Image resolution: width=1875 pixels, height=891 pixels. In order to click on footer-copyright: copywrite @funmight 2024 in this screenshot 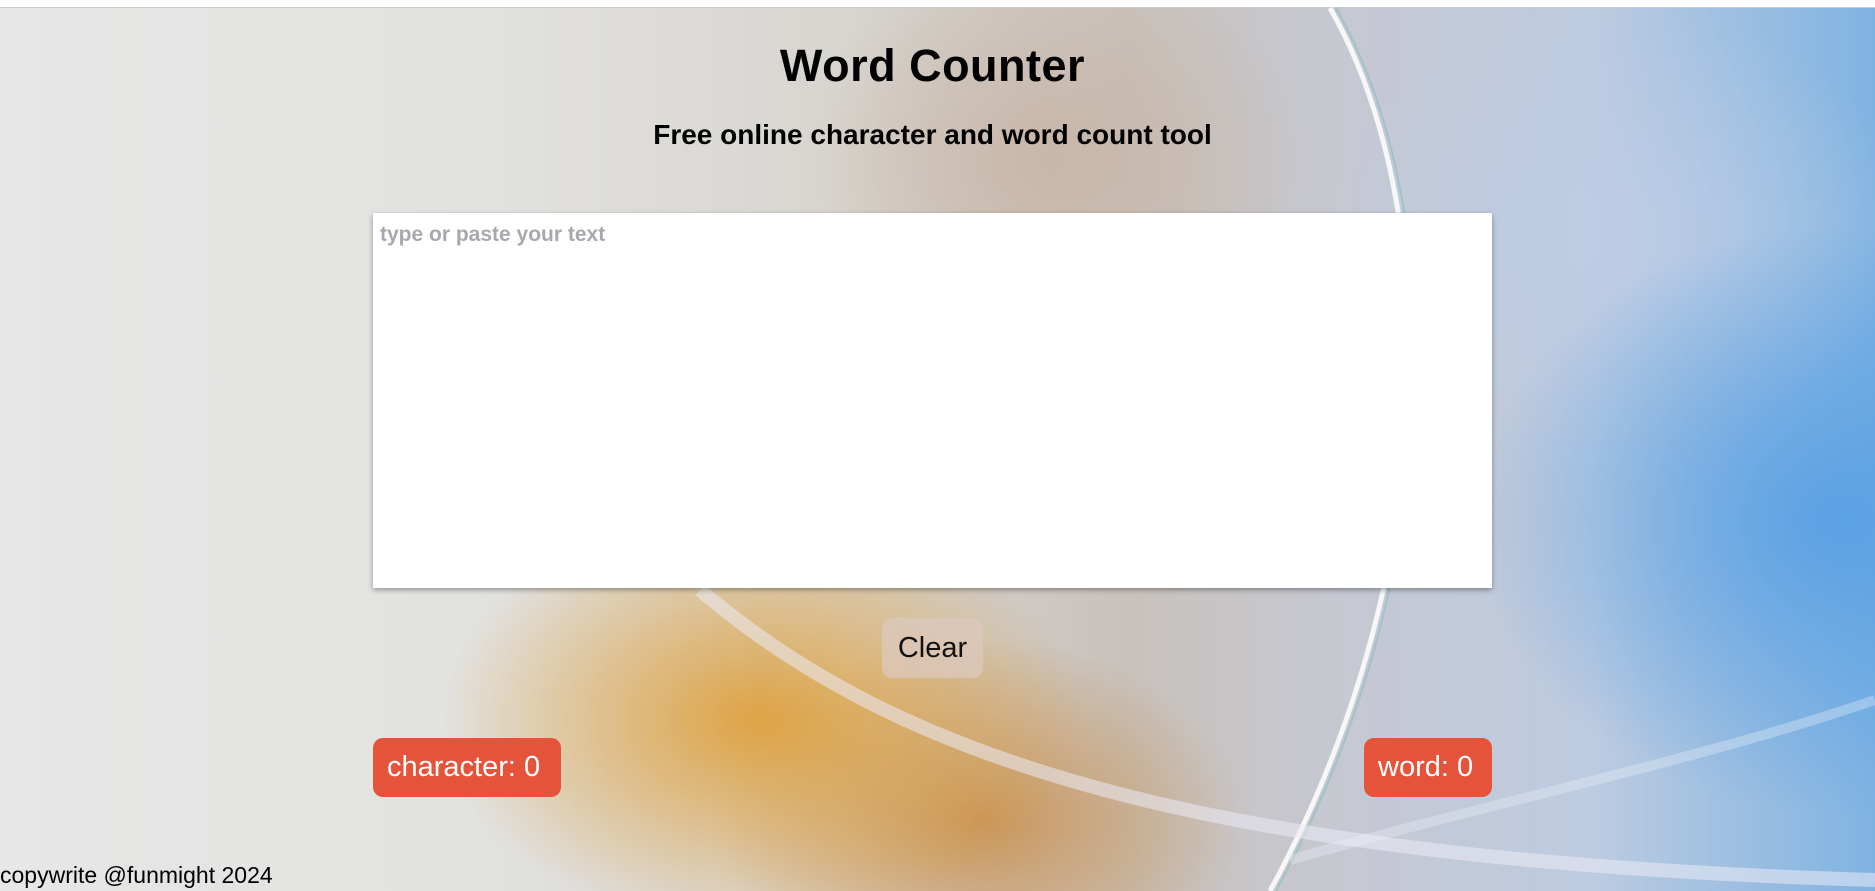, I will do `click(136, 875)`.